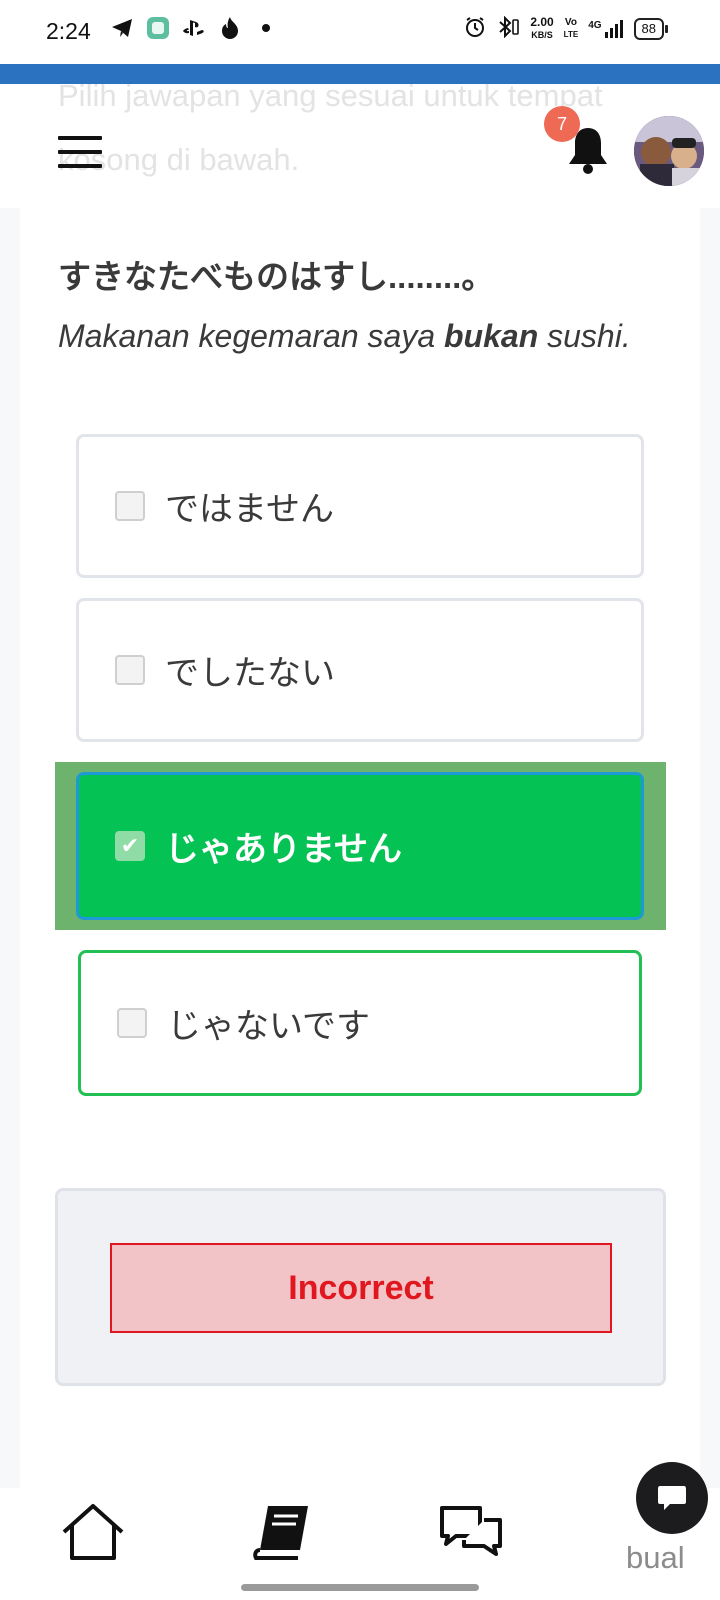 The image size is (720, 1600). I want to click on option-checkbox-checked: ✔, so click(130, 846).